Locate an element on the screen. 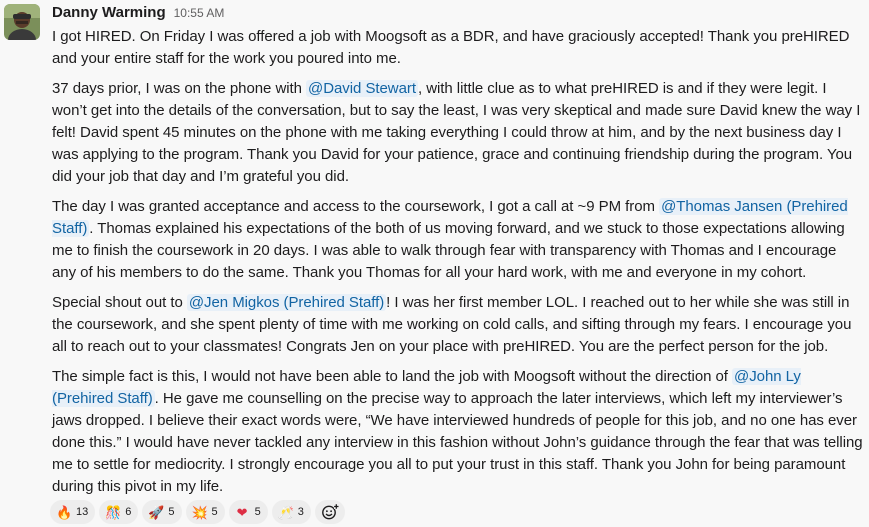 The image size is (869, 527). red-heart-icon: ❤ is located at coordinates (242, 512).